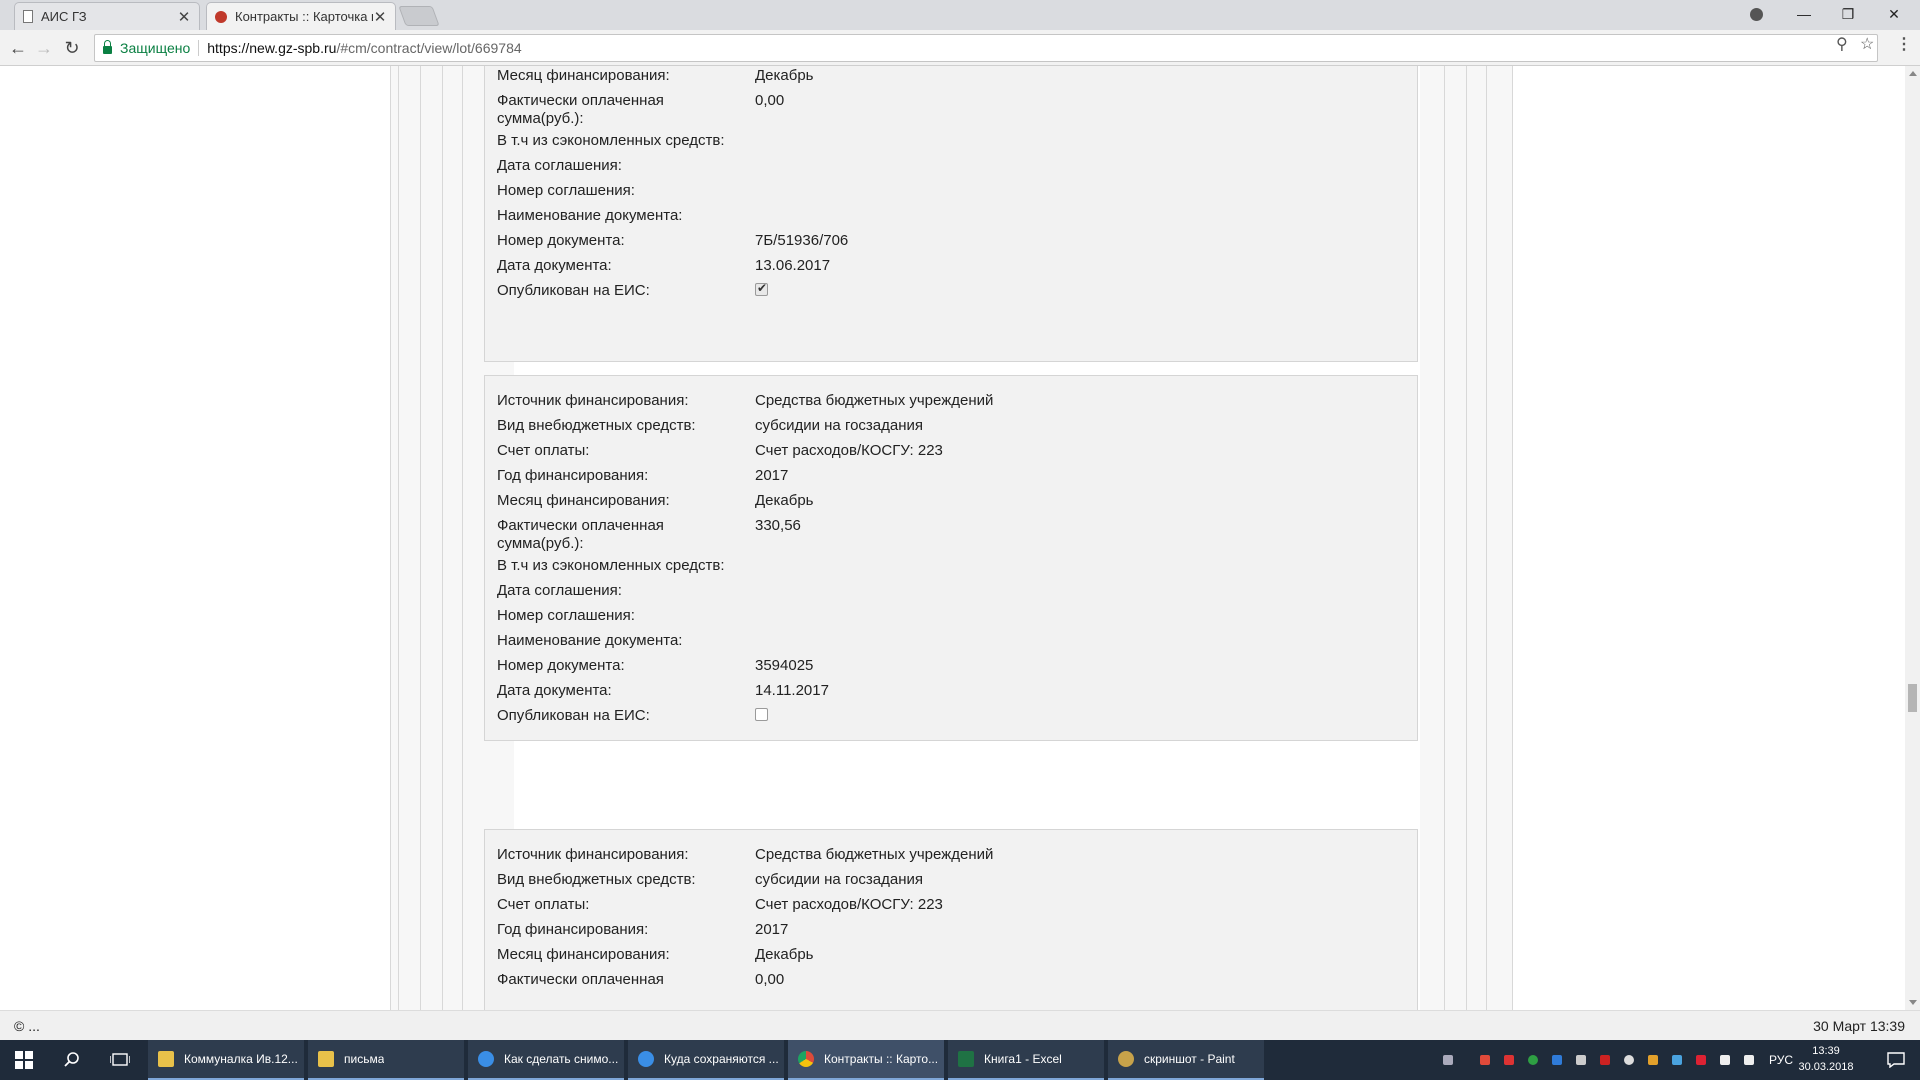 Image resolution: width=1920 pixels, height=1080 pixels. Describe the element at coordinates (1756, 14) in the screenshot. I see `profile-icon` at that location.